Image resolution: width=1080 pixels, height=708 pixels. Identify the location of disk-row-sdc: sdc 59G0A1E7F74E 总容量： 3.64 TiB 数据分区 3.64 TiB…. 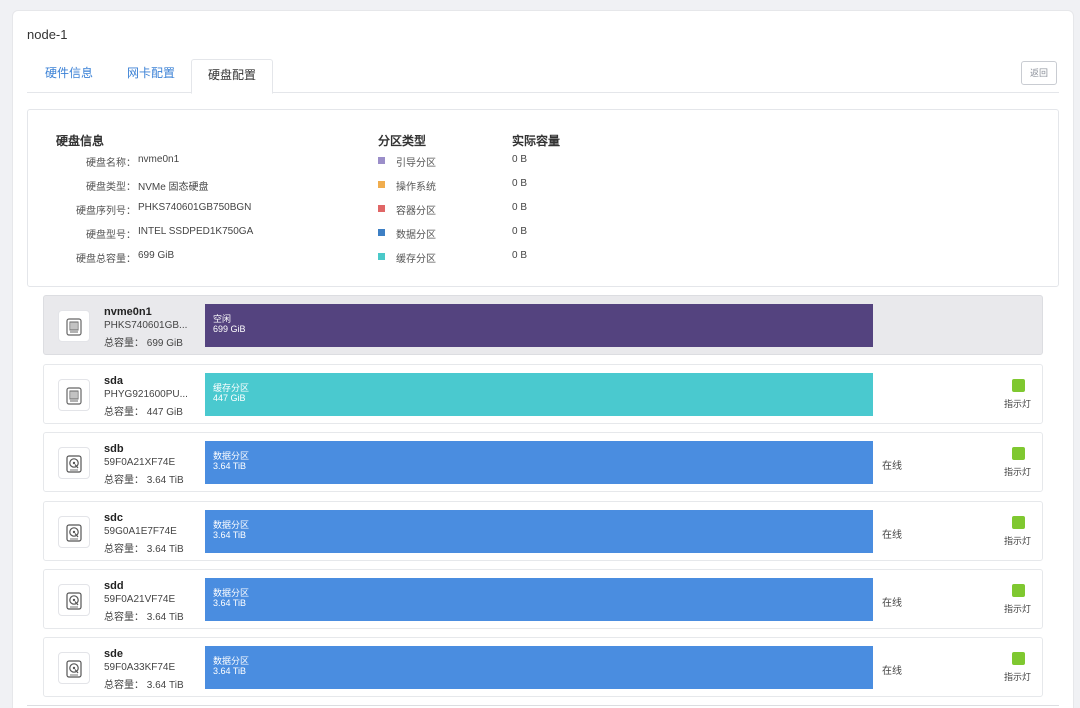
(543, 531).